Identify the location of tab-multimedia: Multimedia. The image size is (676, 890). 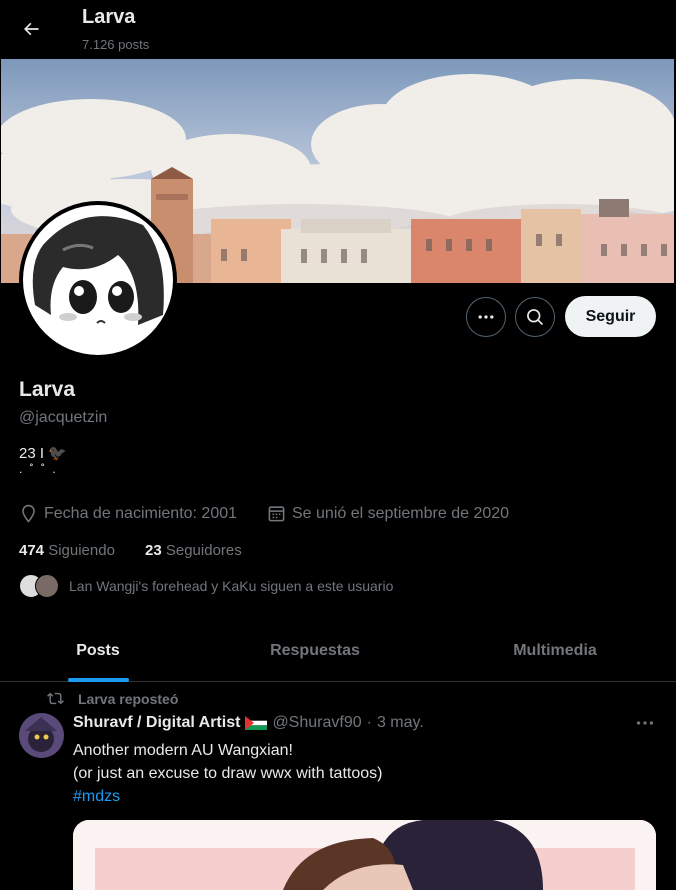
(555, 650).